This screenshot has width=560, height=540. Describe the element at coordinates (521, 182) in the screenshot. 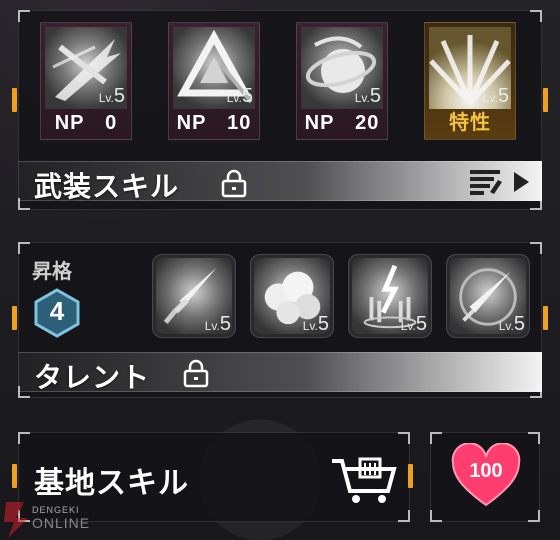

I see `play-icon` at that location.